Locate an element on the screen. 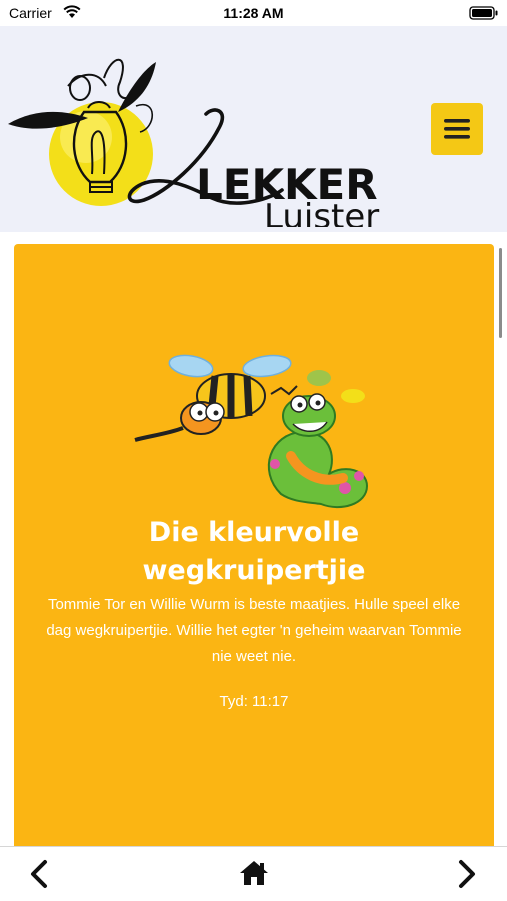 Image resolution: width=507 pixels, height=901 pixels. story-title: Die kleurvolle wegkruipertjie is located at coordinates (254, 552).